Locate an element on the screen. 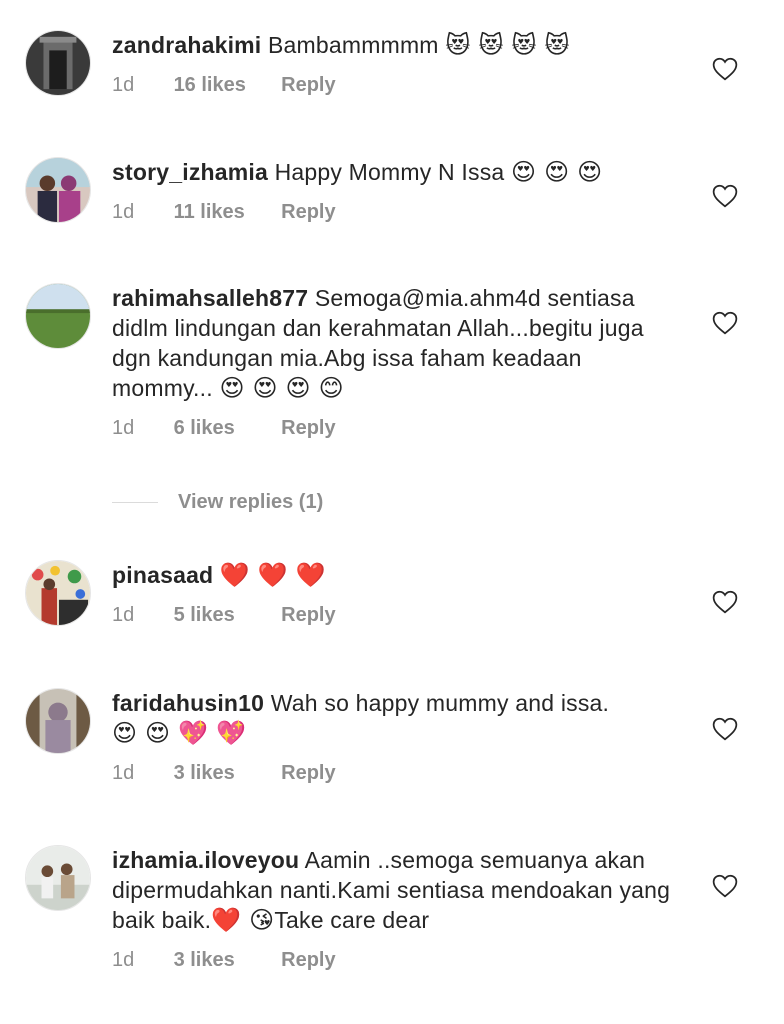  comment-text: story_izhamia Happy Mommy N Issa 😍 😍 😍 is located at coordinates (392, 172).